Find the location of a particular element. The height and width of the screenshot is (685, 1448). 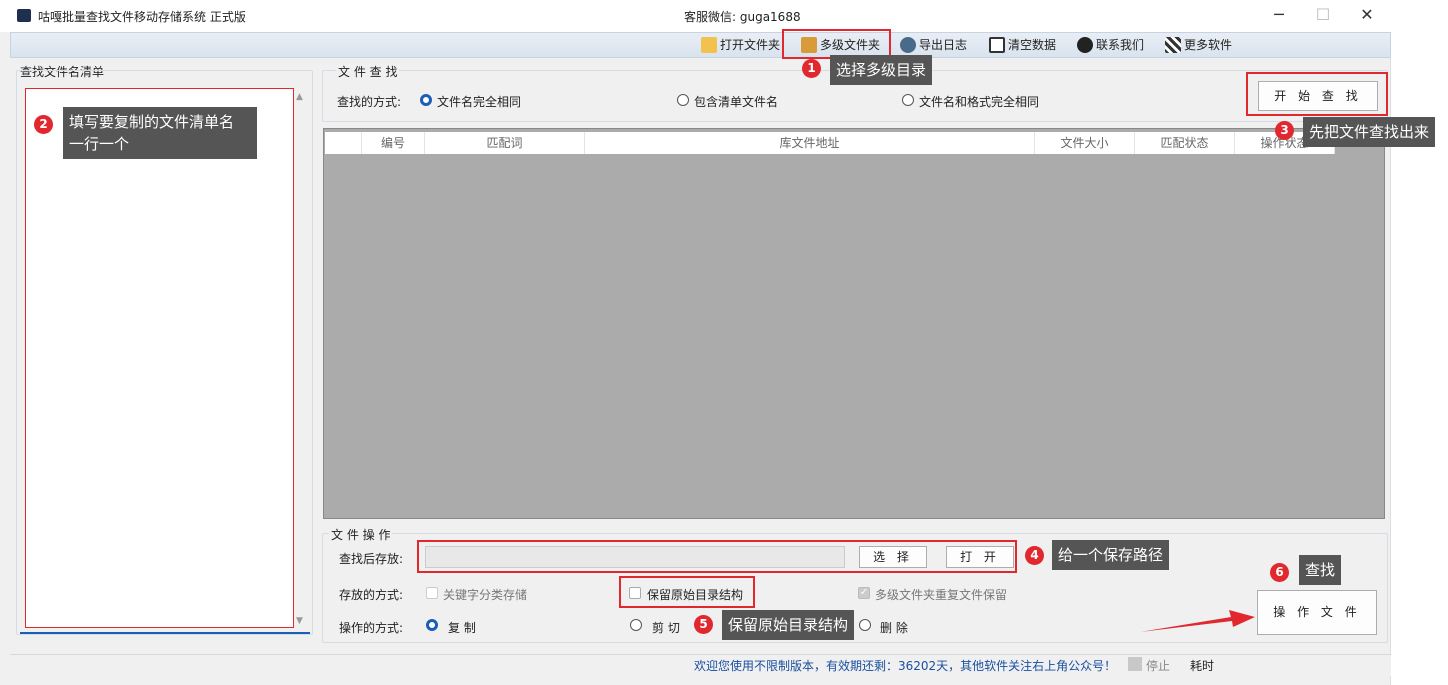

mode-contains-radio is located at coordinates (683, 100).